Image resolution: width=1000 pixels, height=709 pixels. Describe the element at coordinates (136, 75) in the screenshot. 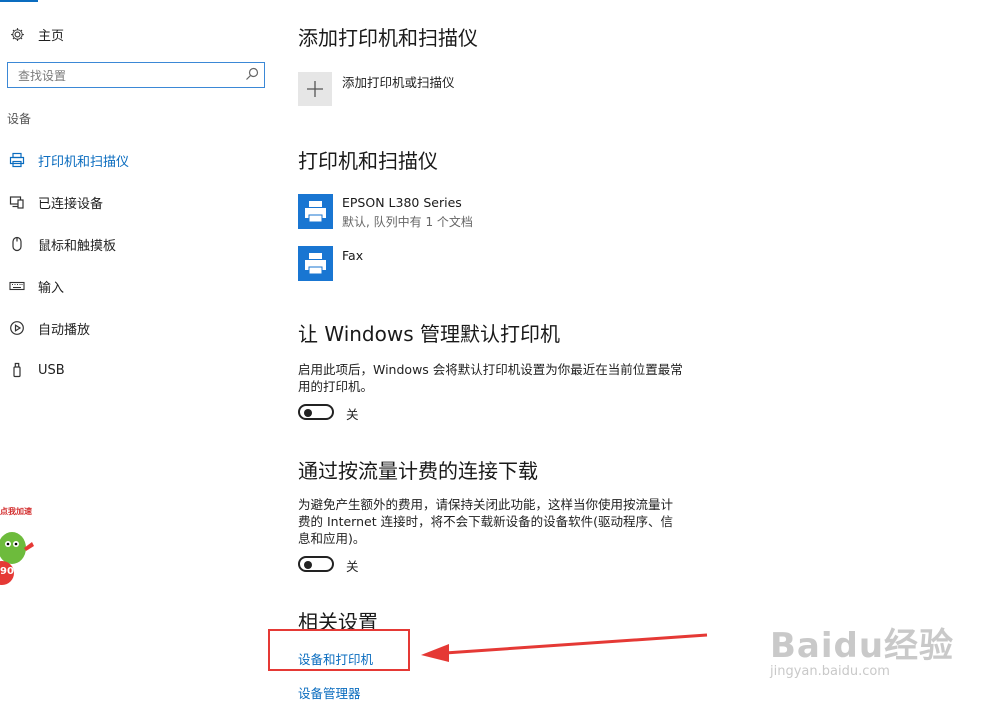

I see `settings-search: 查找设置` at that location.